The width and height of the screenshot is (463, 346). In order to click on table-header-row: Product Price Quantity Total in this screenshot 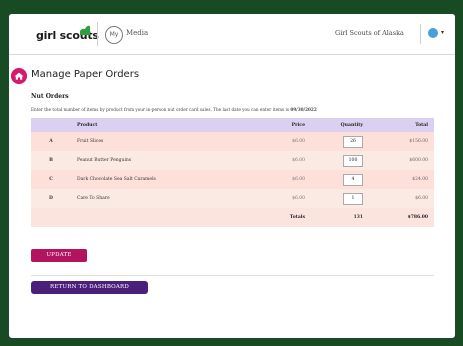, I will do `click(232, 125)`.